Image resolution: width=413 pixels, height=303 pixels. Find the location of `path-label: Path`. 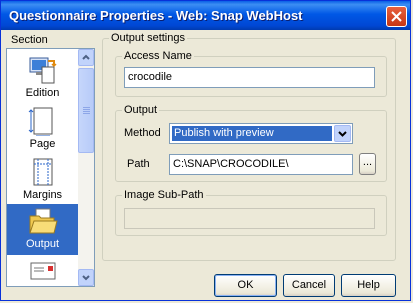

path-label: Path is located at coordinates (138, 164).